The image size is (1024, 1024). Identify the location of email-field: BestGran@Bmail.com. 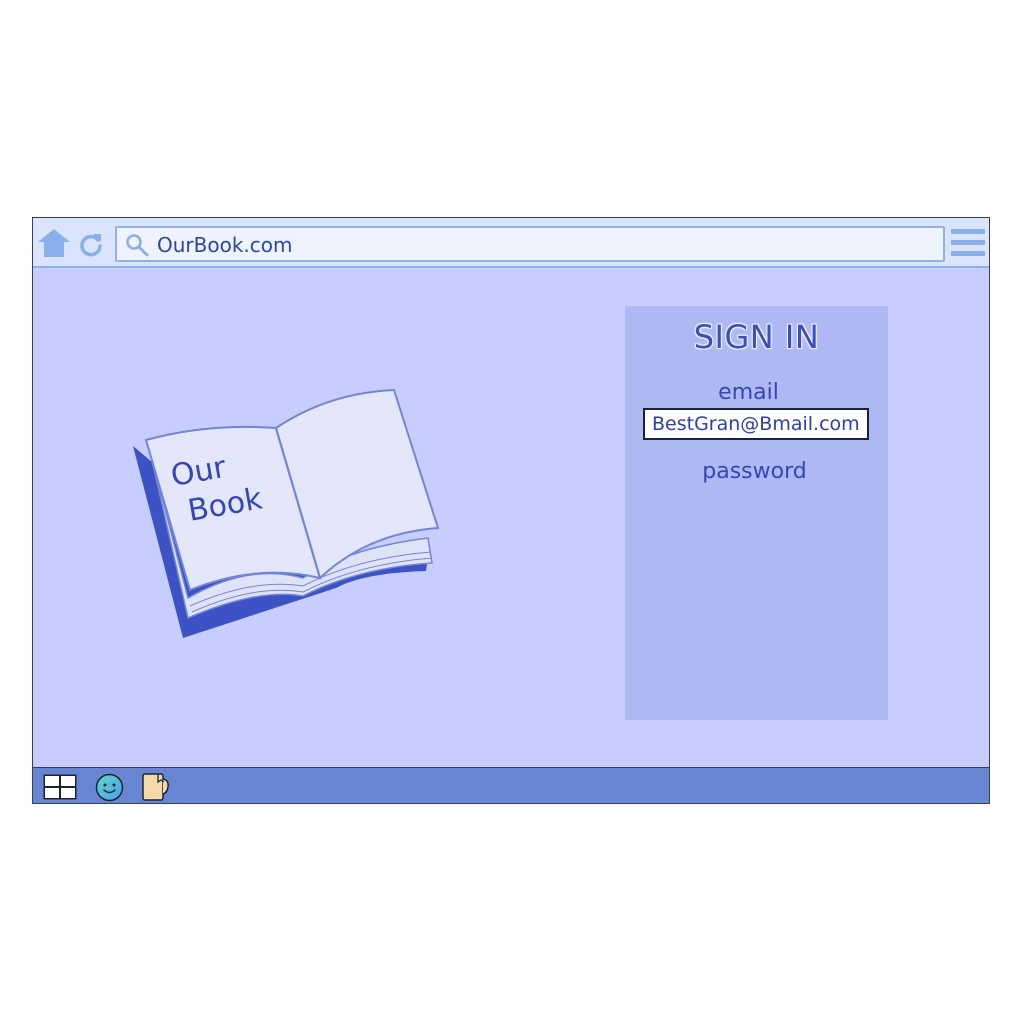
(756, 424).